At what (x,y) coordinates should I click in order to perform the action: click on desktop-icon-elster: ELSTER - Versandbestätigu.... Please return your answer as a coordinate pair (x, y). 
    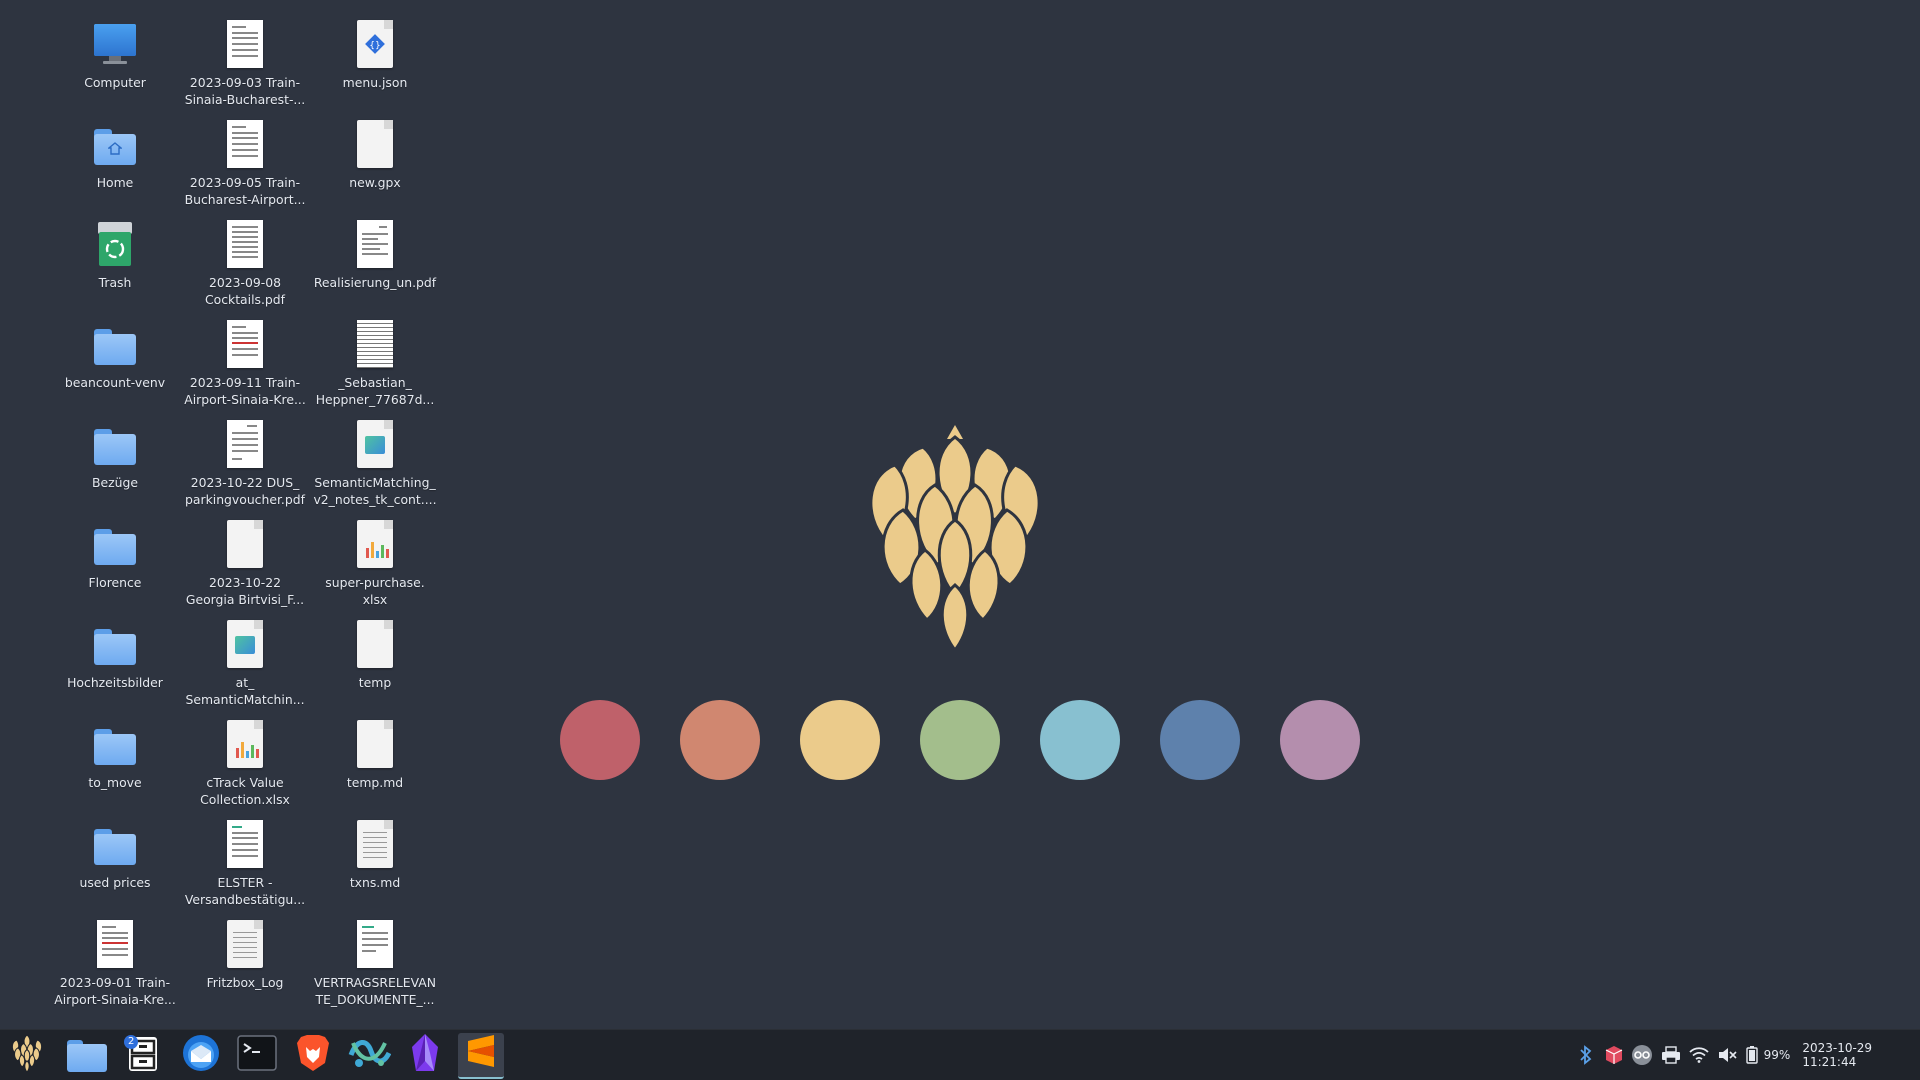
    Looking at the image, I should click on (245, 866).